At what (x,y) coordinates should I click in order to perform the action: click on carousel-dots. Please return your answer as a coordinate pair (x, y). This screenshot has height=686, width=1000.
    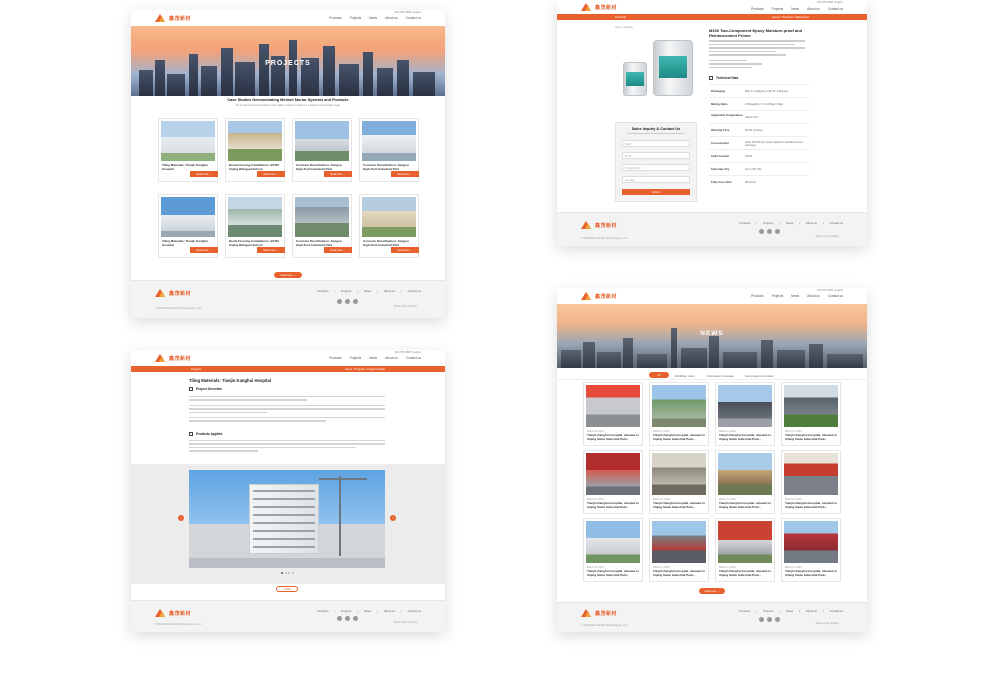
    Looking at the image, I should click on (287, 573).